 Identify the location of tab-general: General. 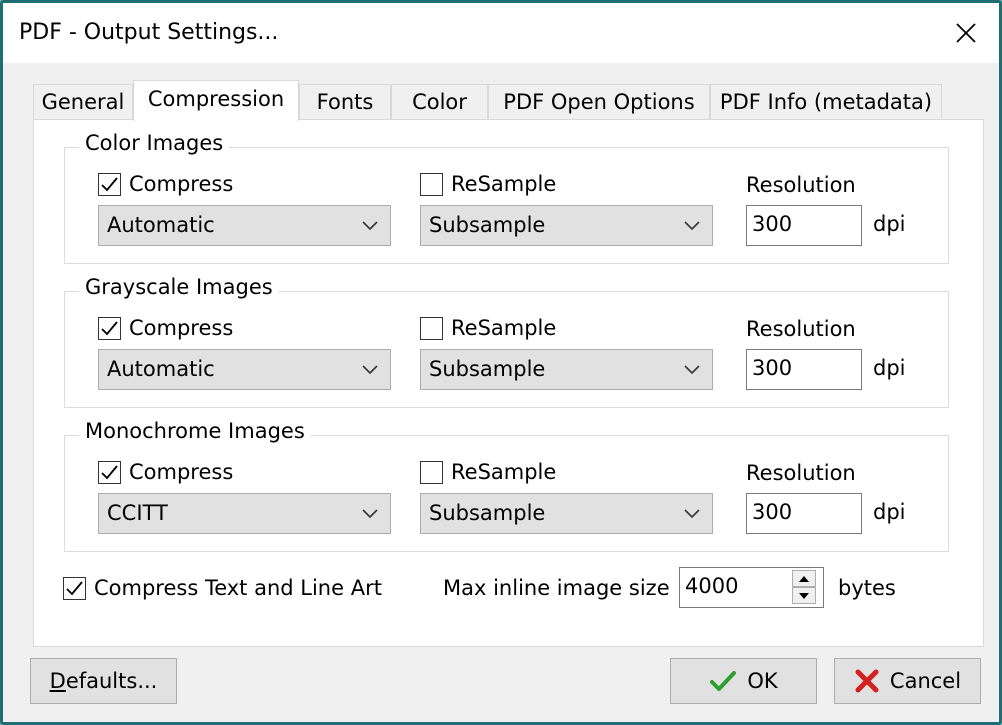
(83, 102).